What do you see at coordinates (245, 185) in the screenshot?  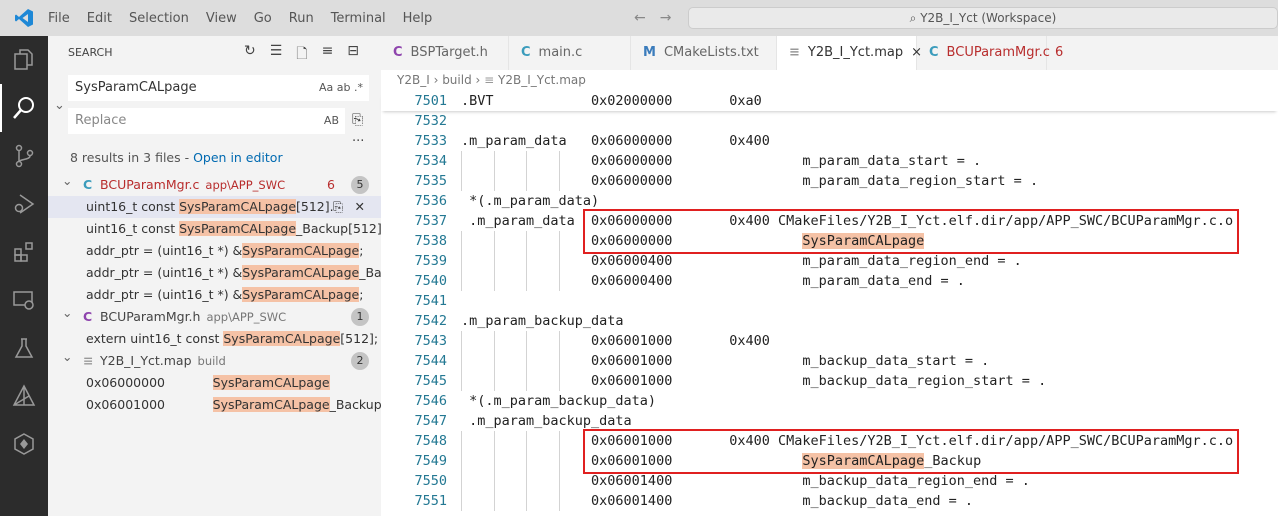 I see `file-path: app\APP_SWC` at bounding box center [245, 185].